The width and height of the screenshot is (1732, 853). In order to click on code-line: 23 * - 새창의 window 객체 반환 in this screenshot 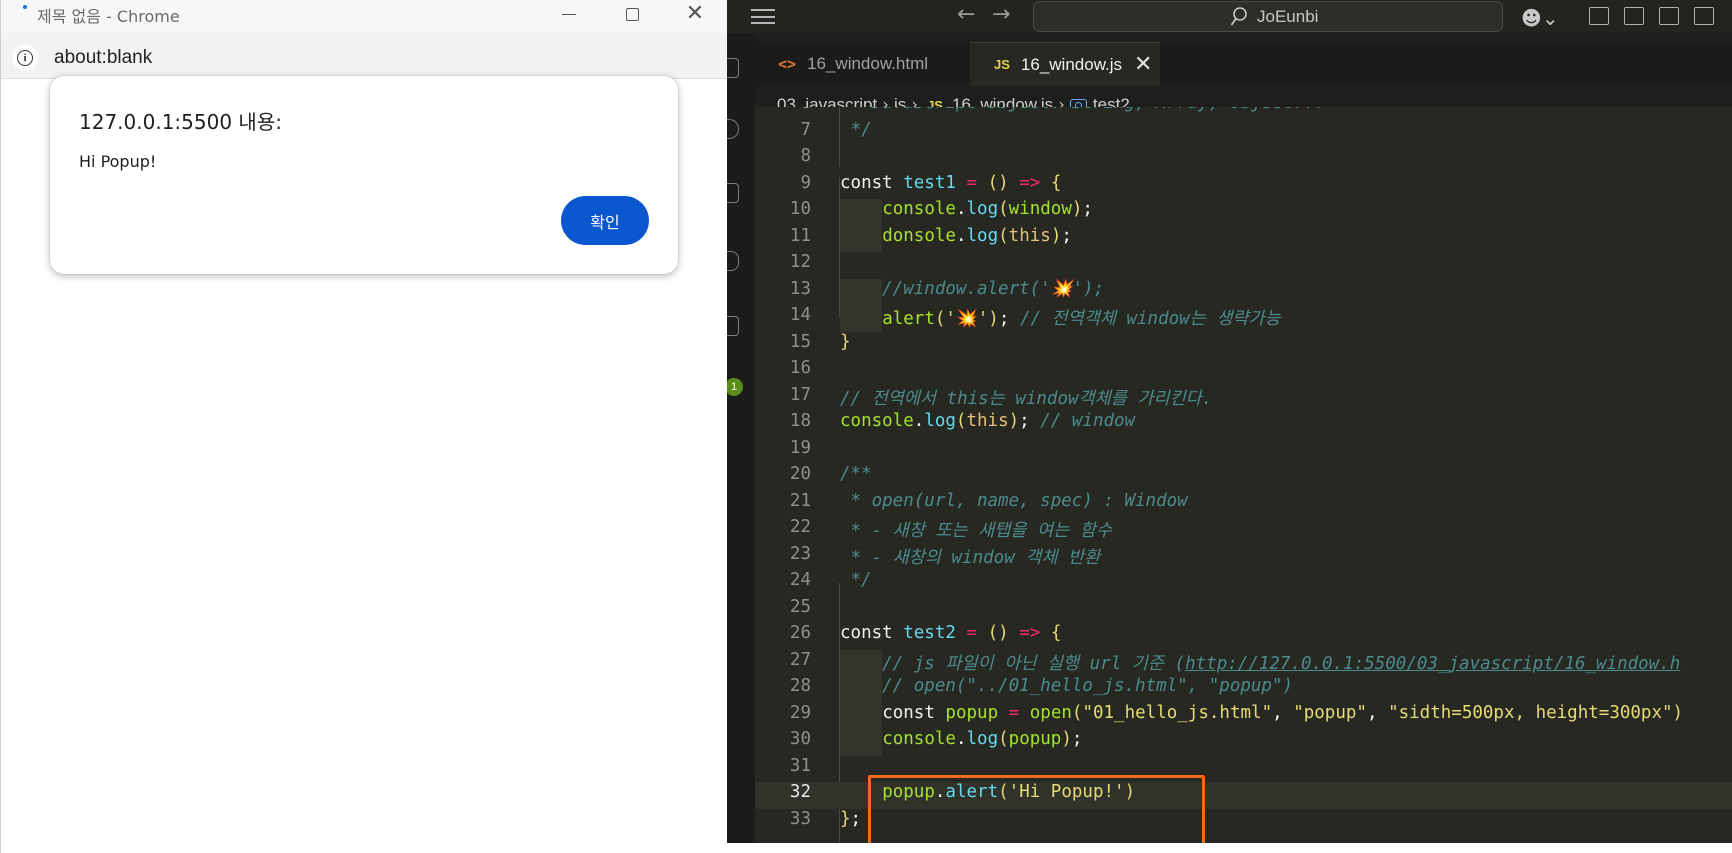, I will do `click(1243, 557)`.